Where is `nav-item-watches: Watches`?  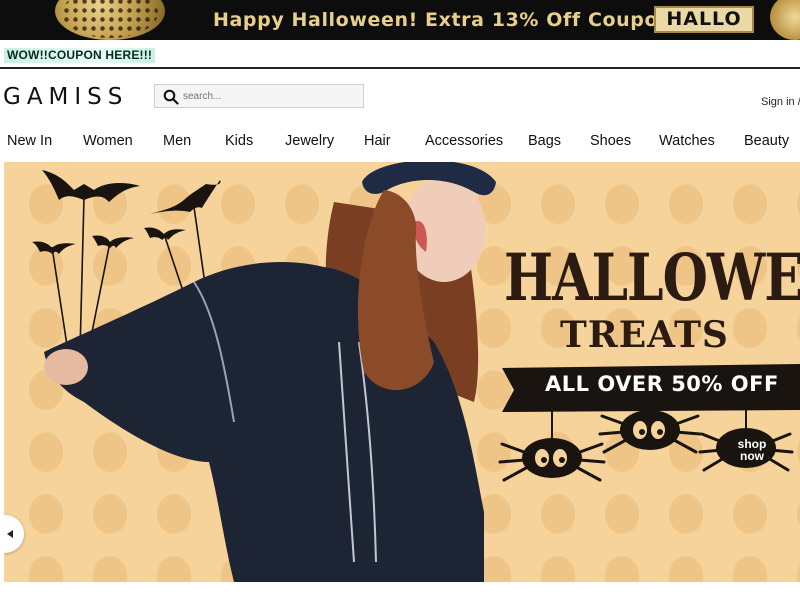 nav-item-watches: Watches is located at coordinates (687, 141).